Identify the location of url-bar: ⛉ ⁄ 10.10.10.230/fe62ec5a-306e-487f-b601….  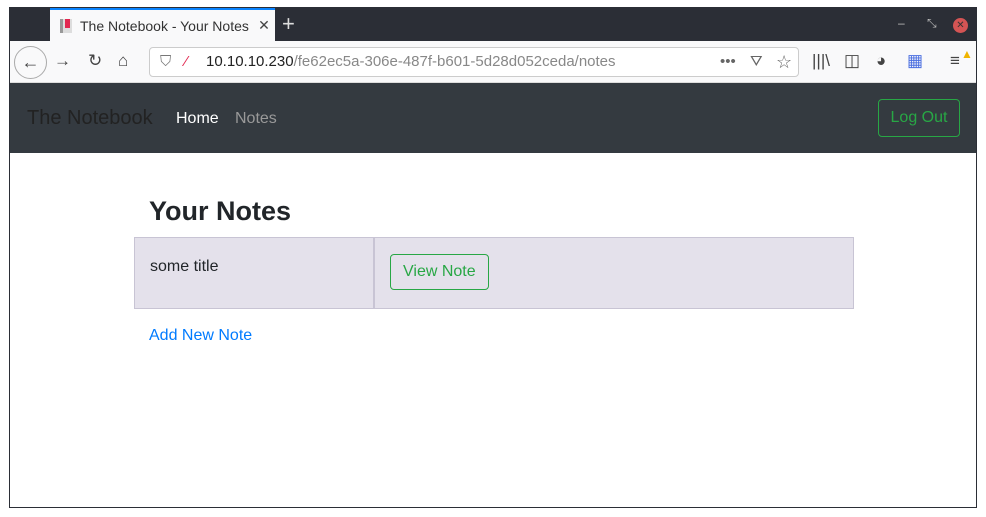
(474, 62).